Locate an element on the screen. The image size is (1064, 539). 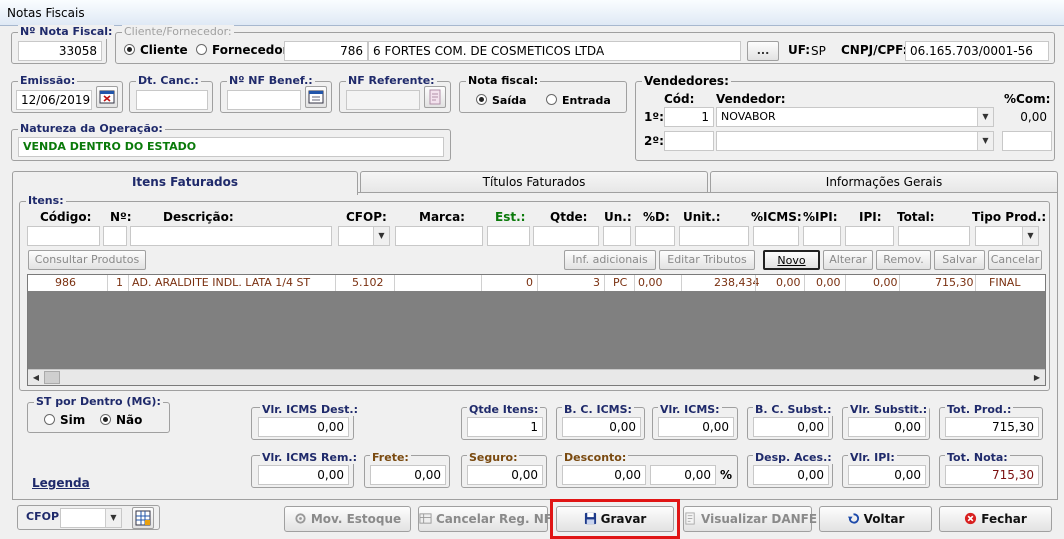
inf-adicionais-button: Inf. adicionais is located at coordinates (610, 260).